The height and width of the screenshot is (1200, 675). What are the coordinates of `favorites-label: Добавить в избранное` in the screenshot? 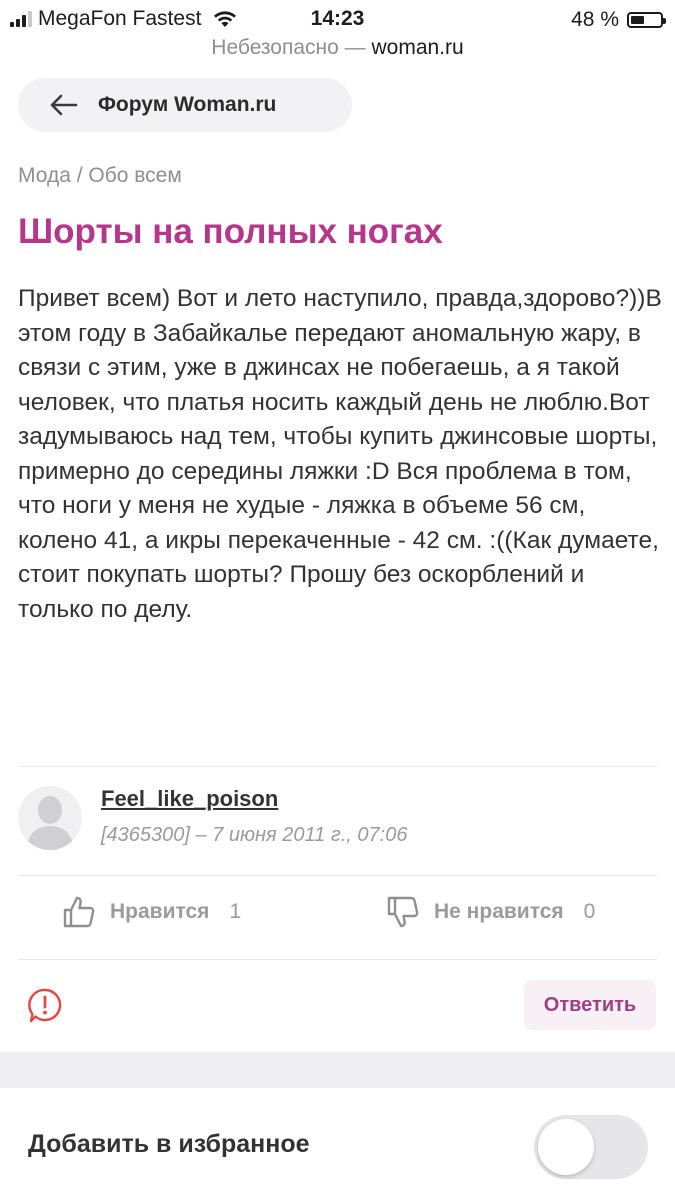 It's located at (169, 1144).